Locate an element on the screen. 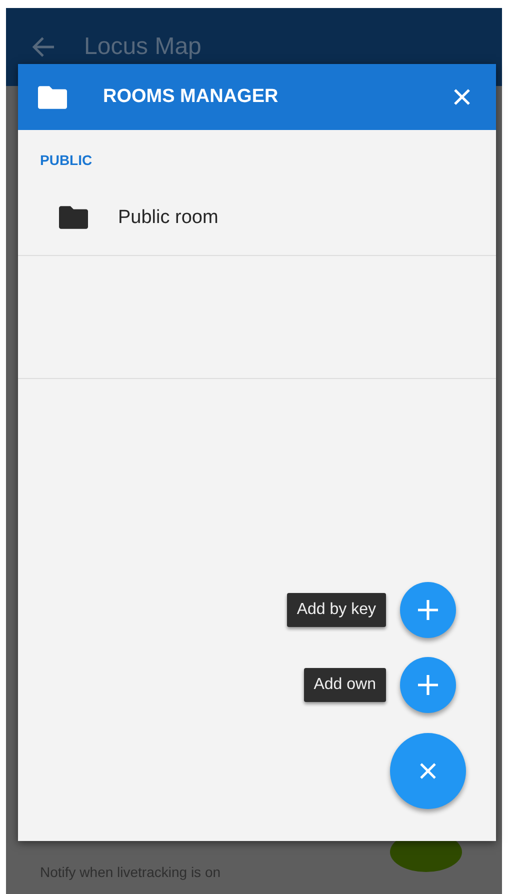 Image resolution: width=508 pixels, height=894 pixels. room-item: Public room is located at coordinates (257, 217).